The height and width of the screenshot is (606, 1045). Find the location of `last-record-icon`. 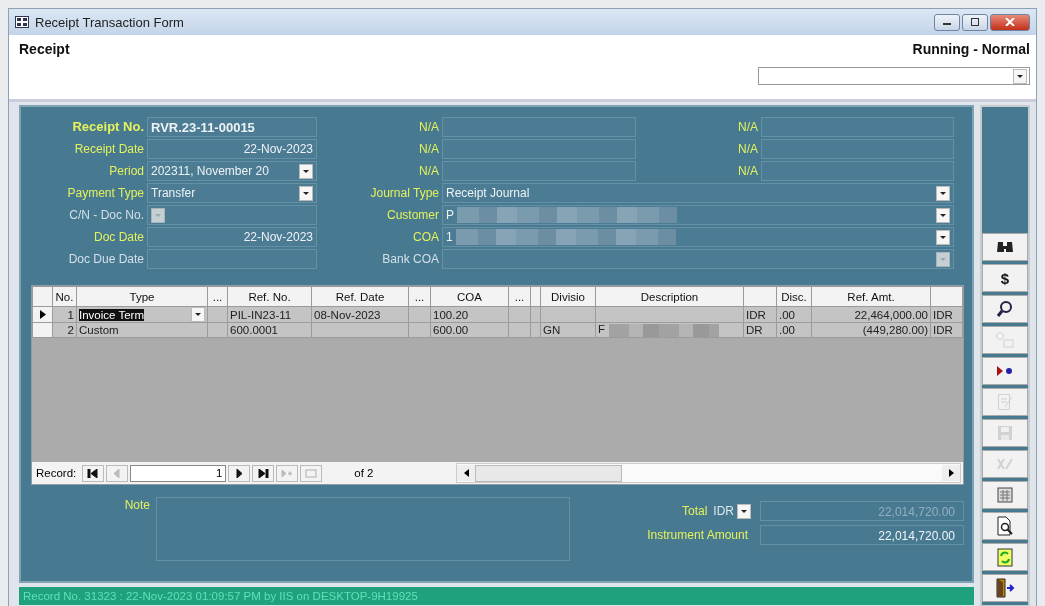

last-record-icon is located at coordinates (263, 473).